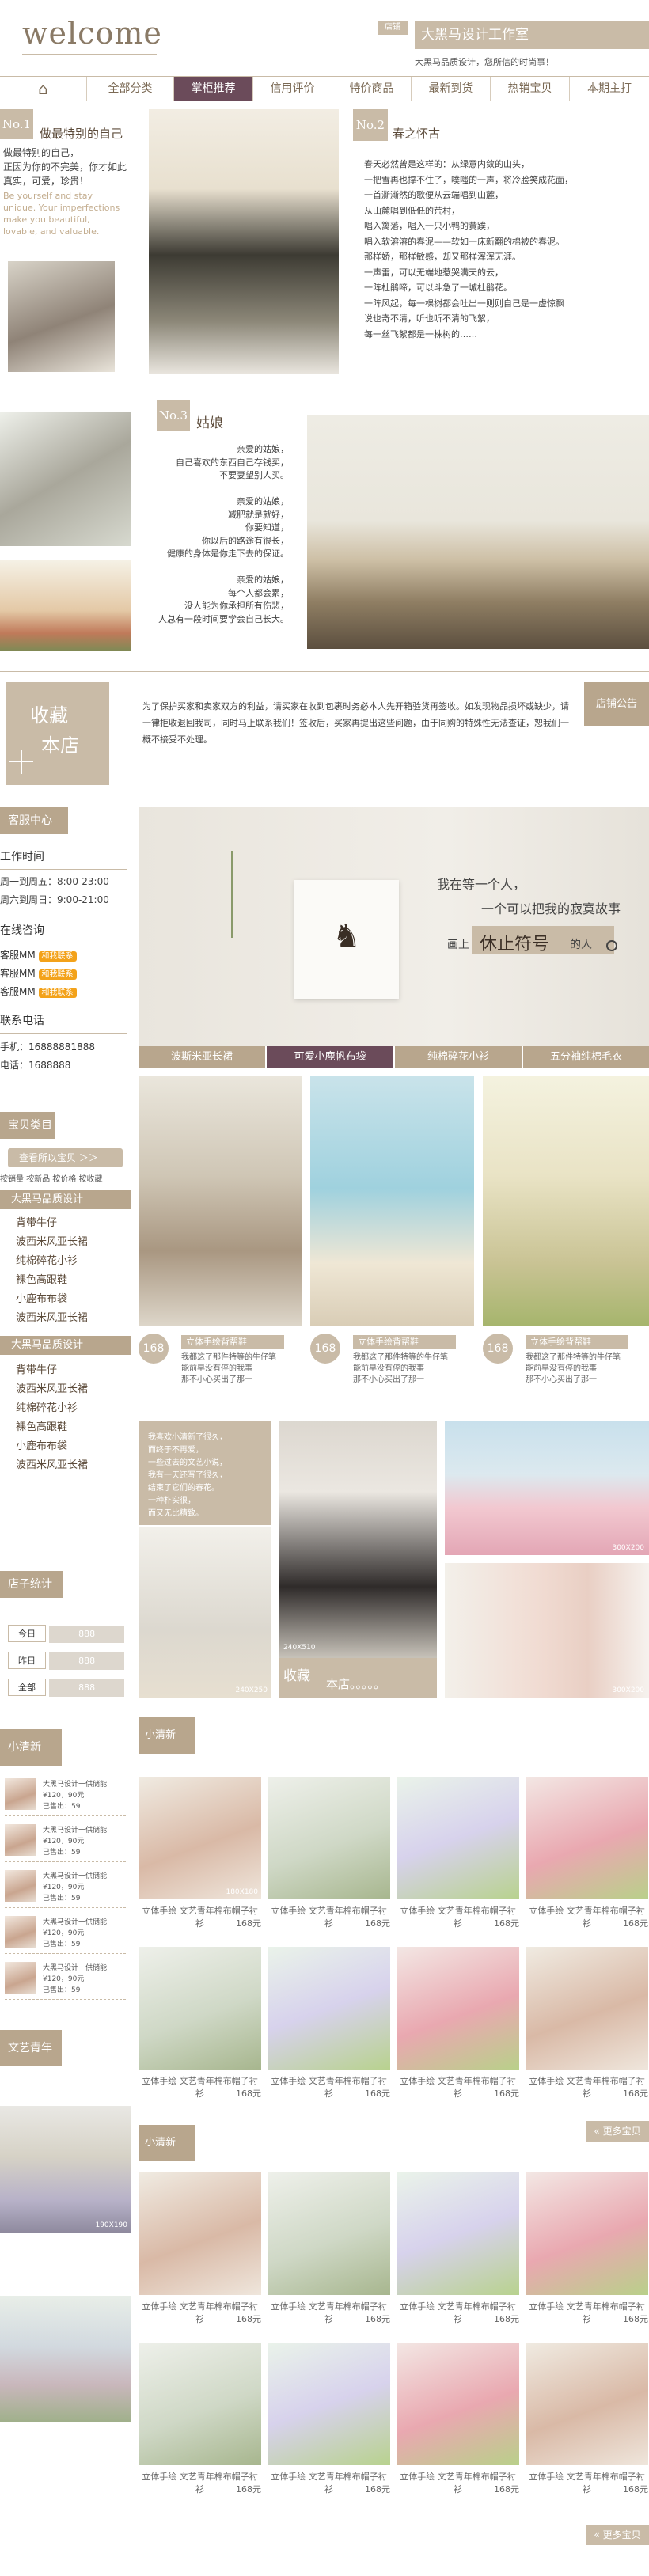 The image size is (649, 2576). I want to click on size-label: 240X250, so click(252, 1690).